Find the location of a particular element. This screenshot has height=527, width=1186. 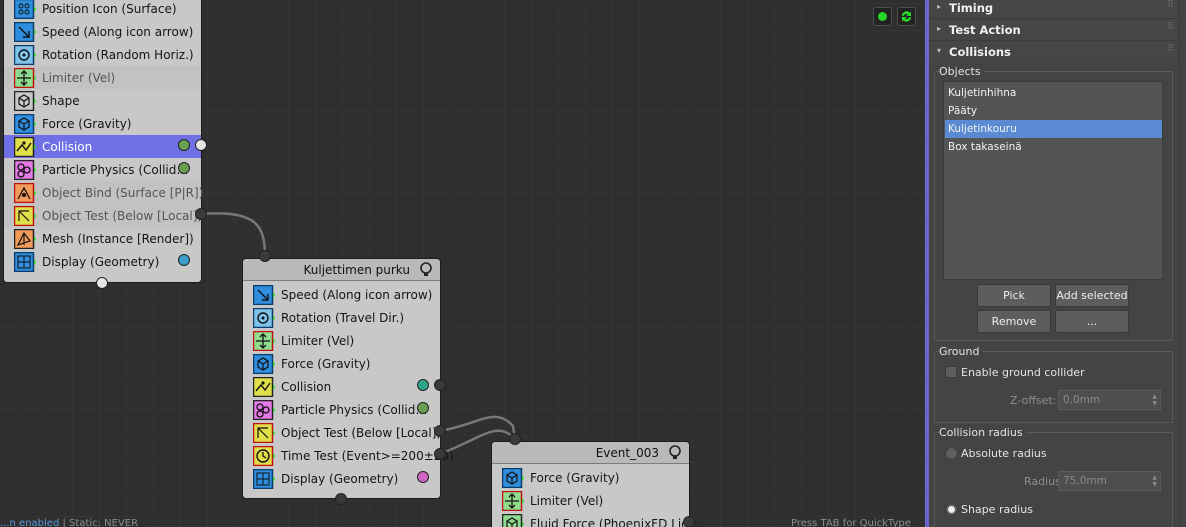

rollout-timing: ▸ Timing ⠿ is located at coordinates (1053, 9).